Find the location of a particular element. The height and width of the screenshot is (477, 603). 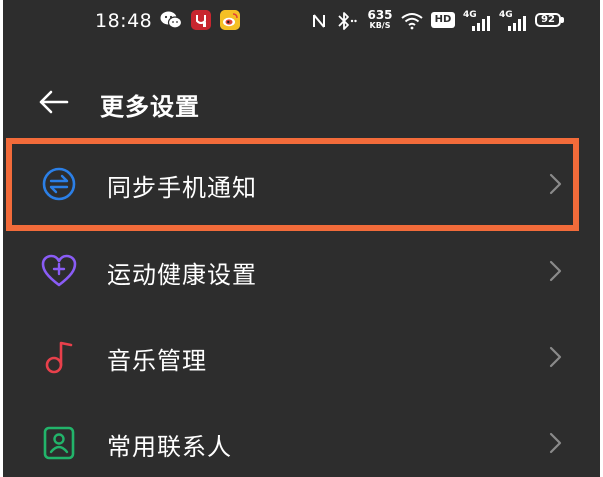

battery-level: 92 is located at coordinates (548, 19).